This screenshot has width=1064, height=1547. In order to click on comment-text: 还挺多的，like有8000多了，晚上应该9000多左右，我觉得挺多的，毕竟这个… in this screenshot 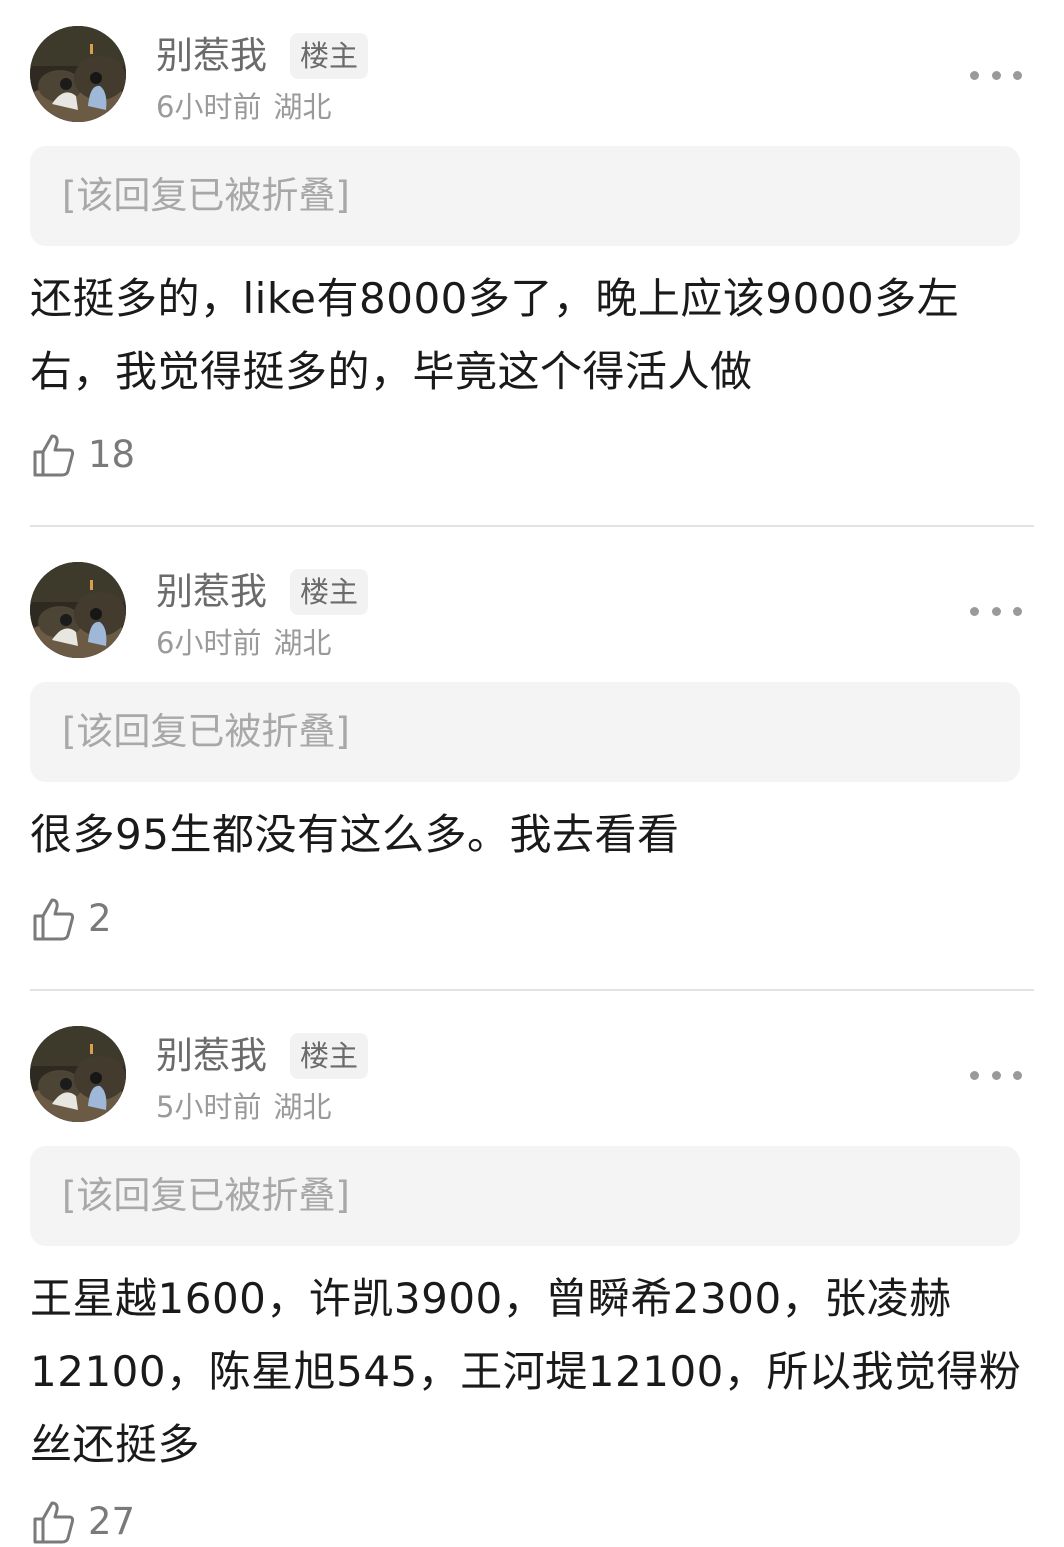, I will do `click(495, 335)`.